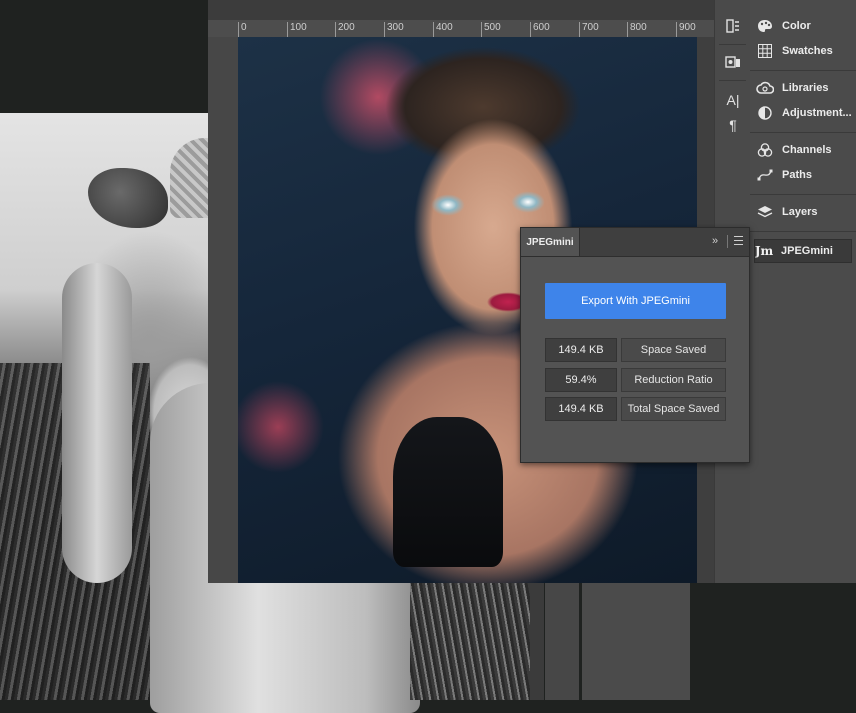  Describe the element at coordinates (765, 51) in the screenshot. I see `grid-icon` at that location.